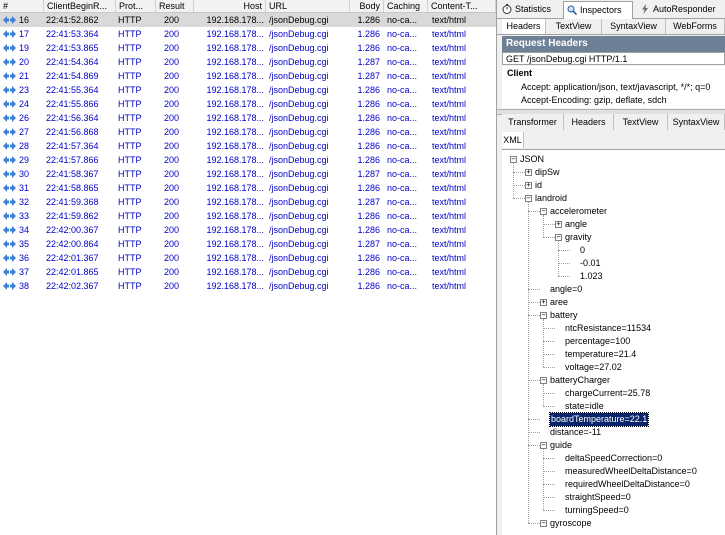 This screenshot has height=535, width=725. What do you see at coordinates (559, 302) in the screenshot?
I see `tree-node: aree` at bounding box center [559, 302].